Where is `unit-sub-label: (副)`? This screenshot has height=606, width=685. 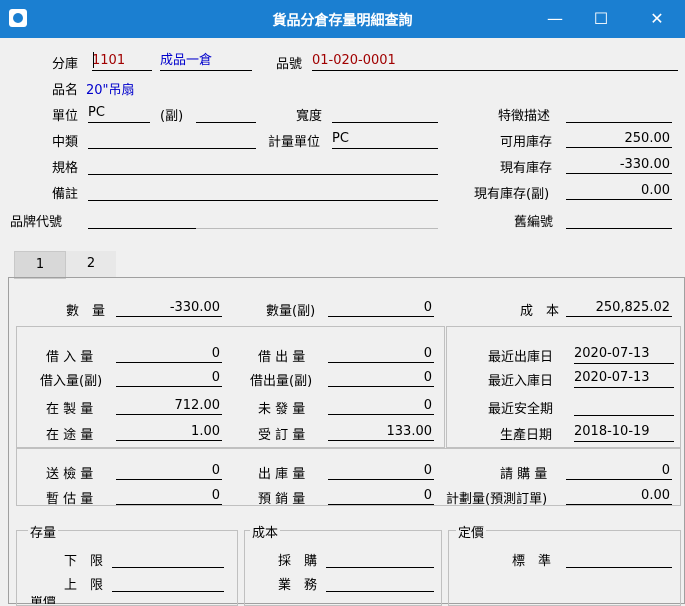
unit-sub-label: (副) is located at coordinates (172, 116).